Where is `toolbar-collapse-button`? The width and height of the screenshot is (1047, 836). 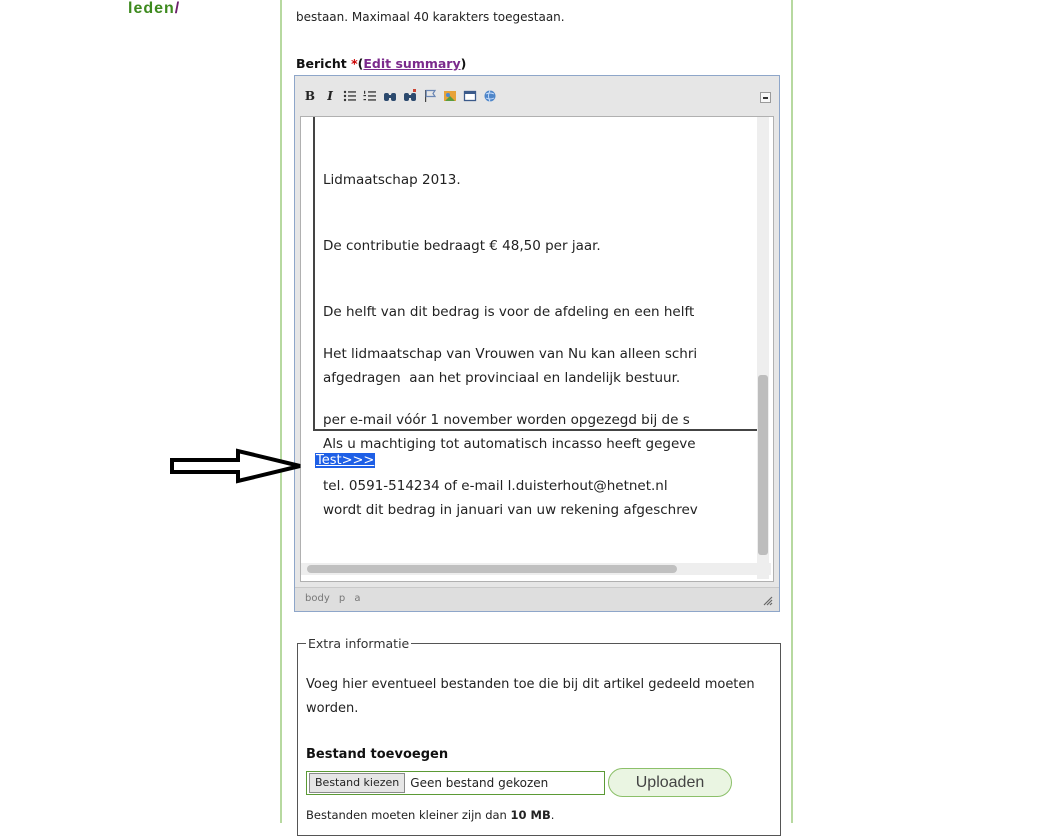
toolbar-collapse-button is located at coordinates (765, 97).